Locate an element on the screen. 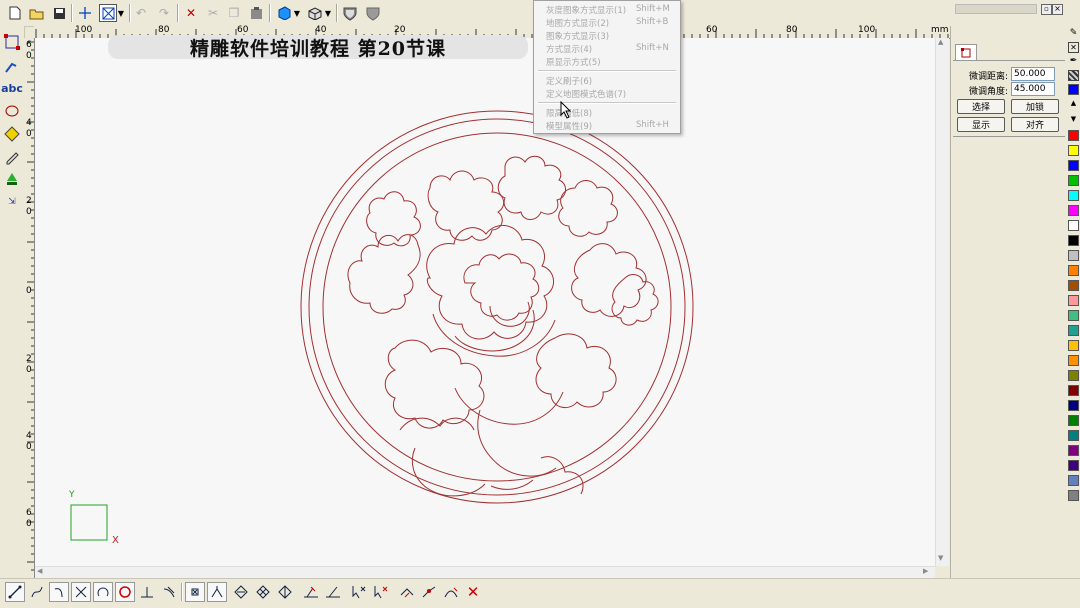 This screenshot has width=1080, height=608. break-point-icon is located at coordinates (217, 592).